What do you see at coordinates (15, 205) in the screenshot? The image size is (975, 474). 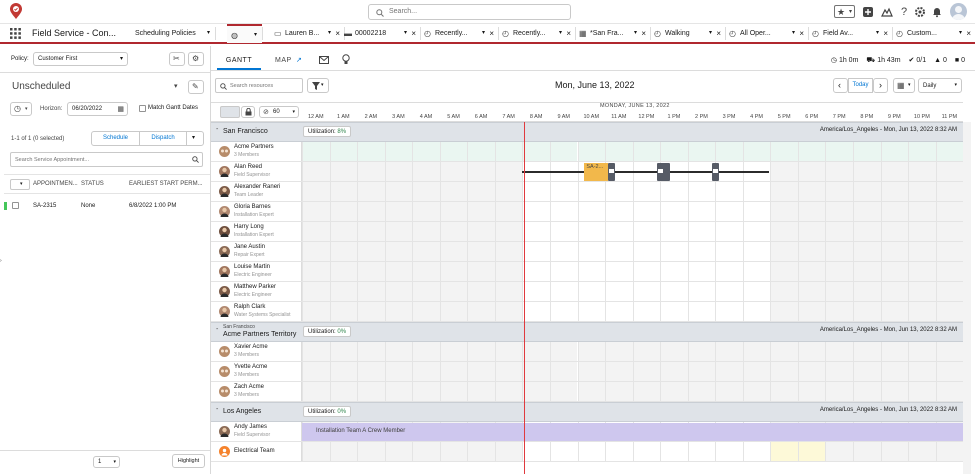 I see `row-checkbox` at bounding box center [15, 205].